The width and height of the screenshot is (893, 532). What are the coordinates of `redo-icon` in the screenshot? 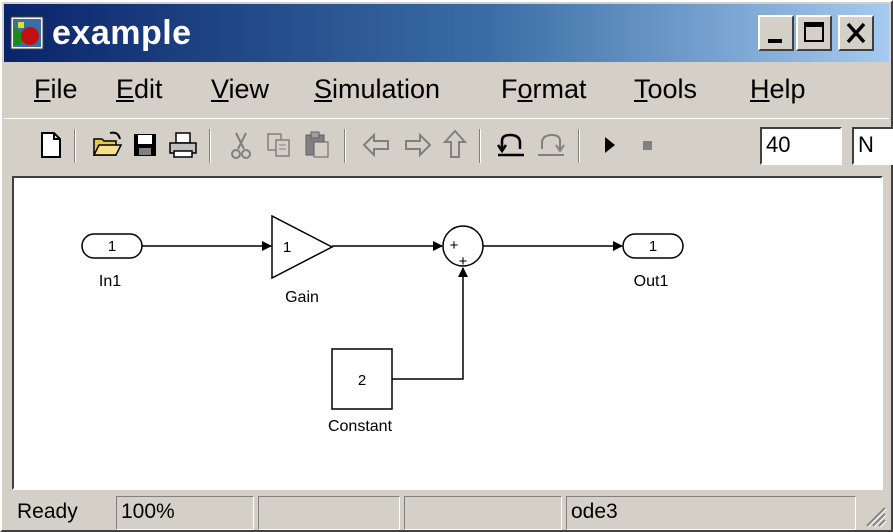 It's located at (551, 144).